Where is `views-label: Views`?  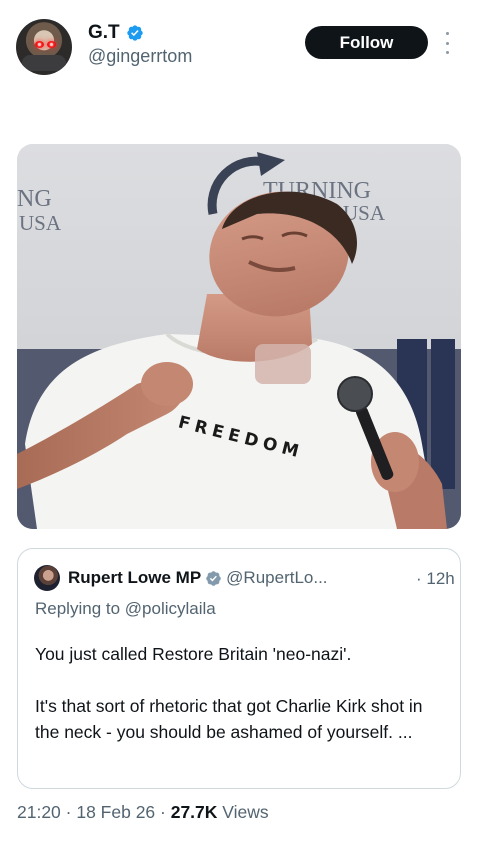
views-label: Views is located at coordinates (243, 812).